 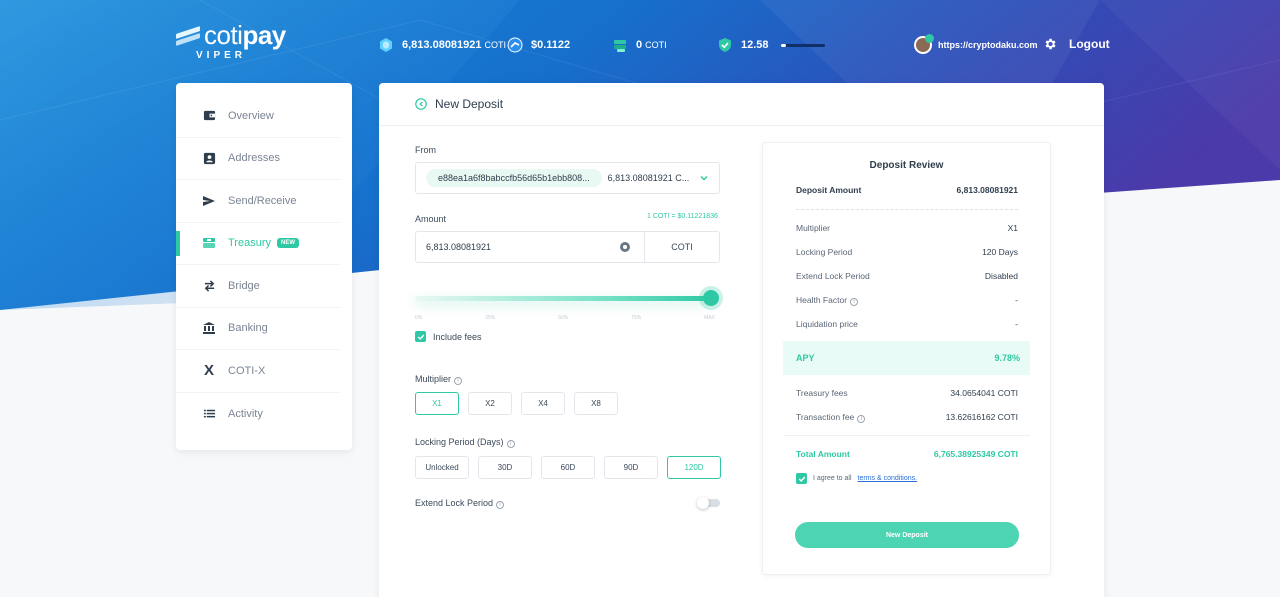 I want to click on amount-label: Amount, so click(x=431, y=219).